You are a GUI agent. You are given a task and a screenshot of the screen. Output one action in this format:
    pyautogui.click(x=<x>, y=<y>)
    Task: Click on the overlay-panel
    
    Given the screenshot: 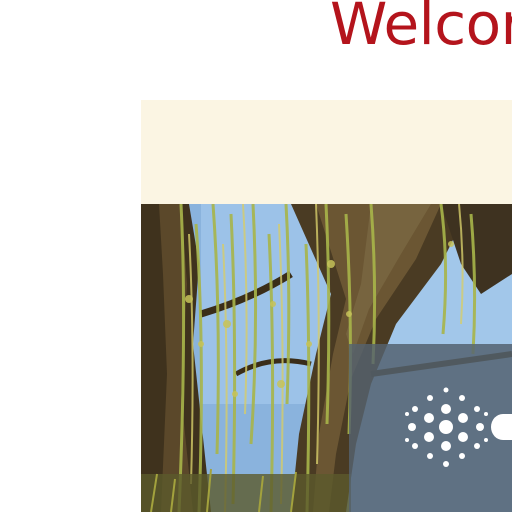 What is the action you would take?
    pyautogui.click(x=430, y=428)
    